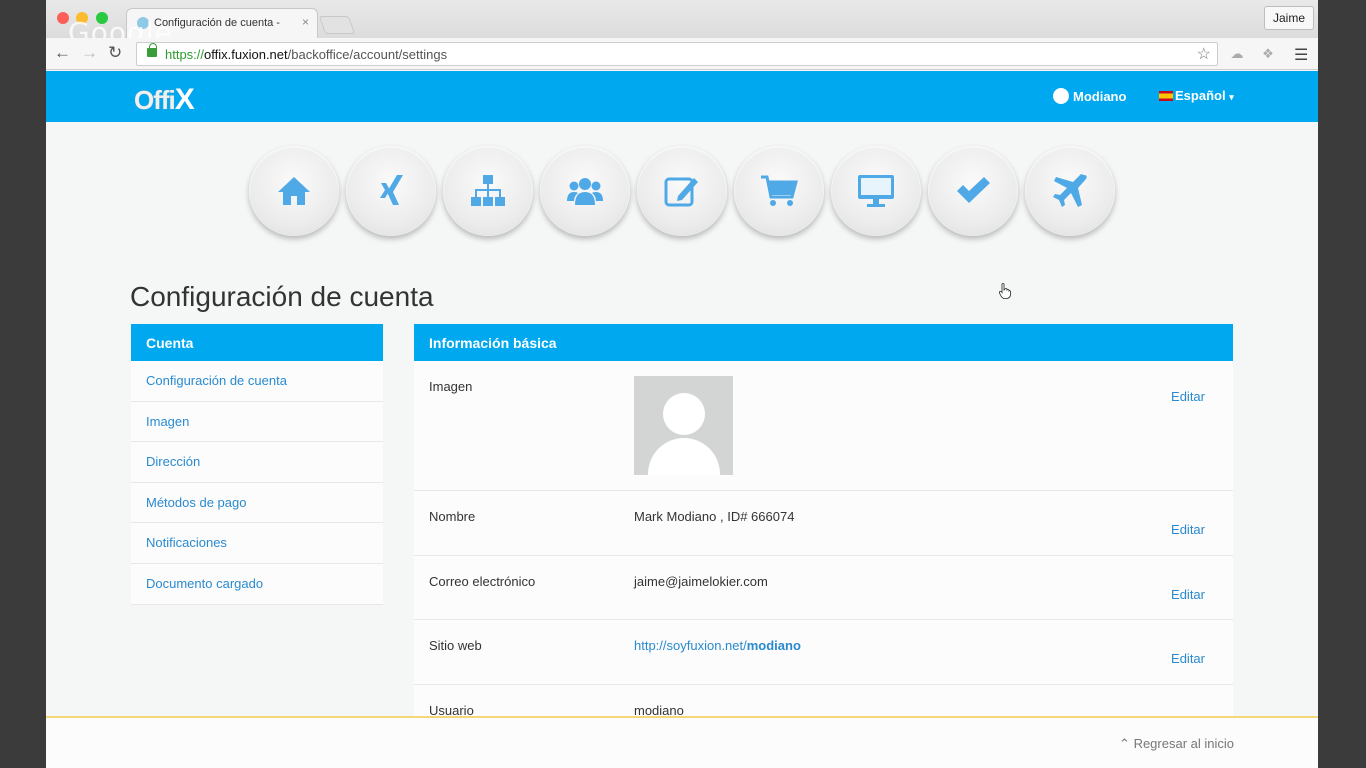 Image resolution: width=1366 pixels, height=768 pixels. What do you see at coordinates (1268, 54) in the screenshot?
I see `dropbox-extension-icon: ❖` at bounding box center [1268, 54].